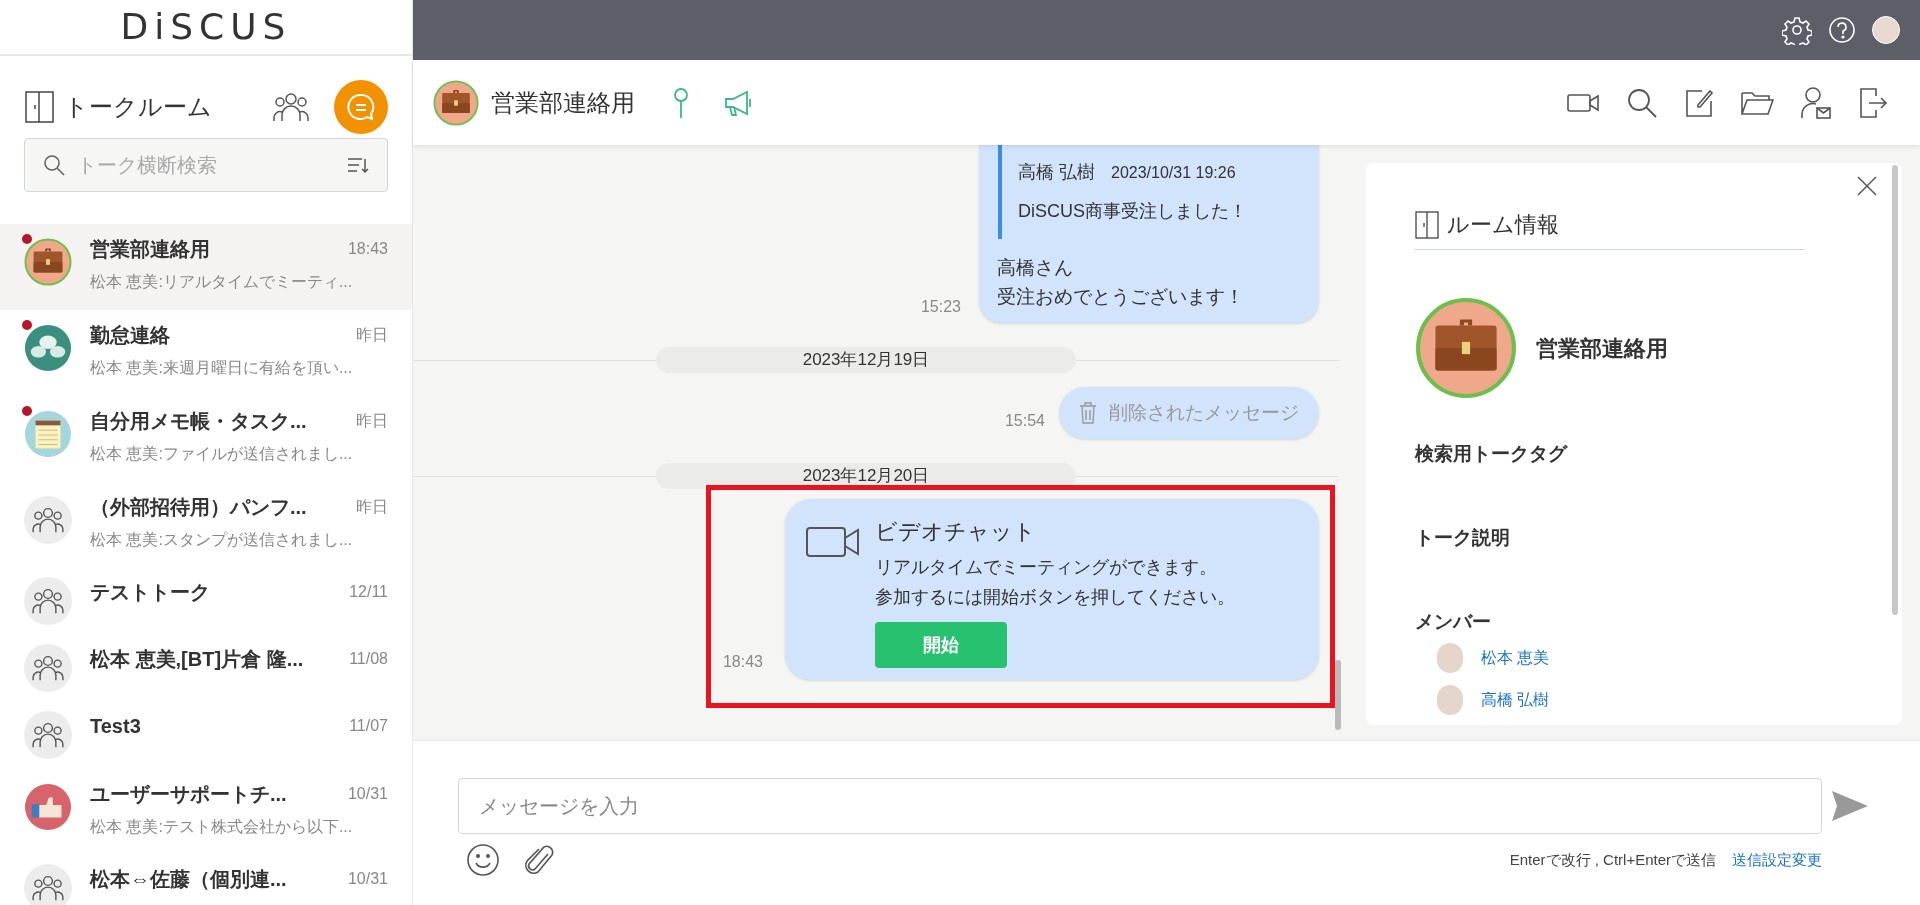 The height and width of the screenshot is (905, 1920). What do you see at coordinates (1173, 173) in the screenshot?
I see `quote-time: 2023/10/31 19:26` at bounding box center [1173, 173].